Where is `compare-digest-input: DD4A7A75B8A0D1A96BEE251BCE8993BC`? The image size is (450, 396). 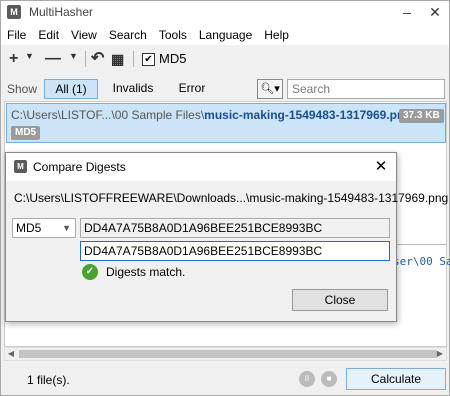
compare-digest-input: DD4A7A75B8A0D1A96BEE251BCE8993BC is located at coordinates (235, 251).